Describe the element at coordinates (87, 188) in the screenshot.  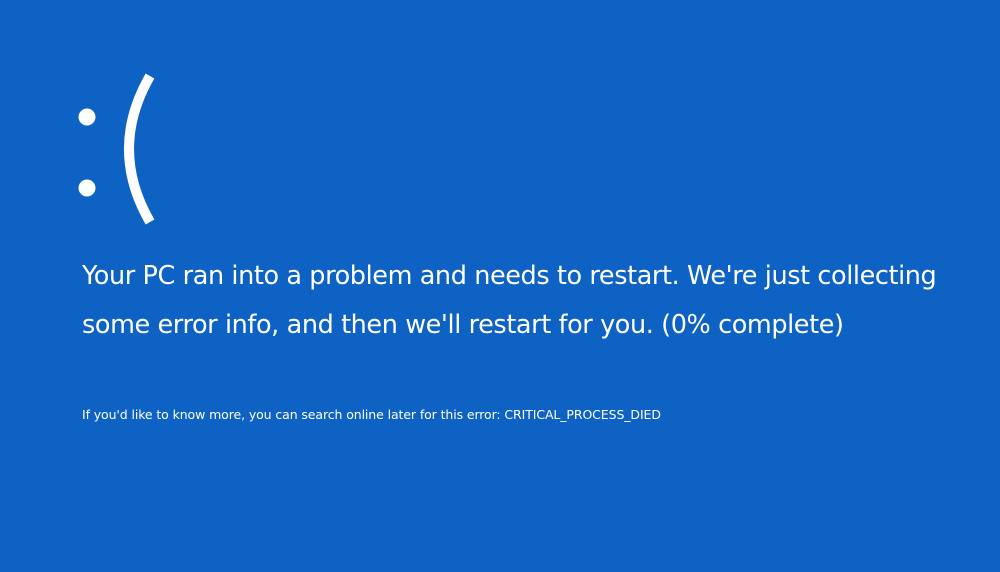
I see `emoticon-dot-bottom` at that location.